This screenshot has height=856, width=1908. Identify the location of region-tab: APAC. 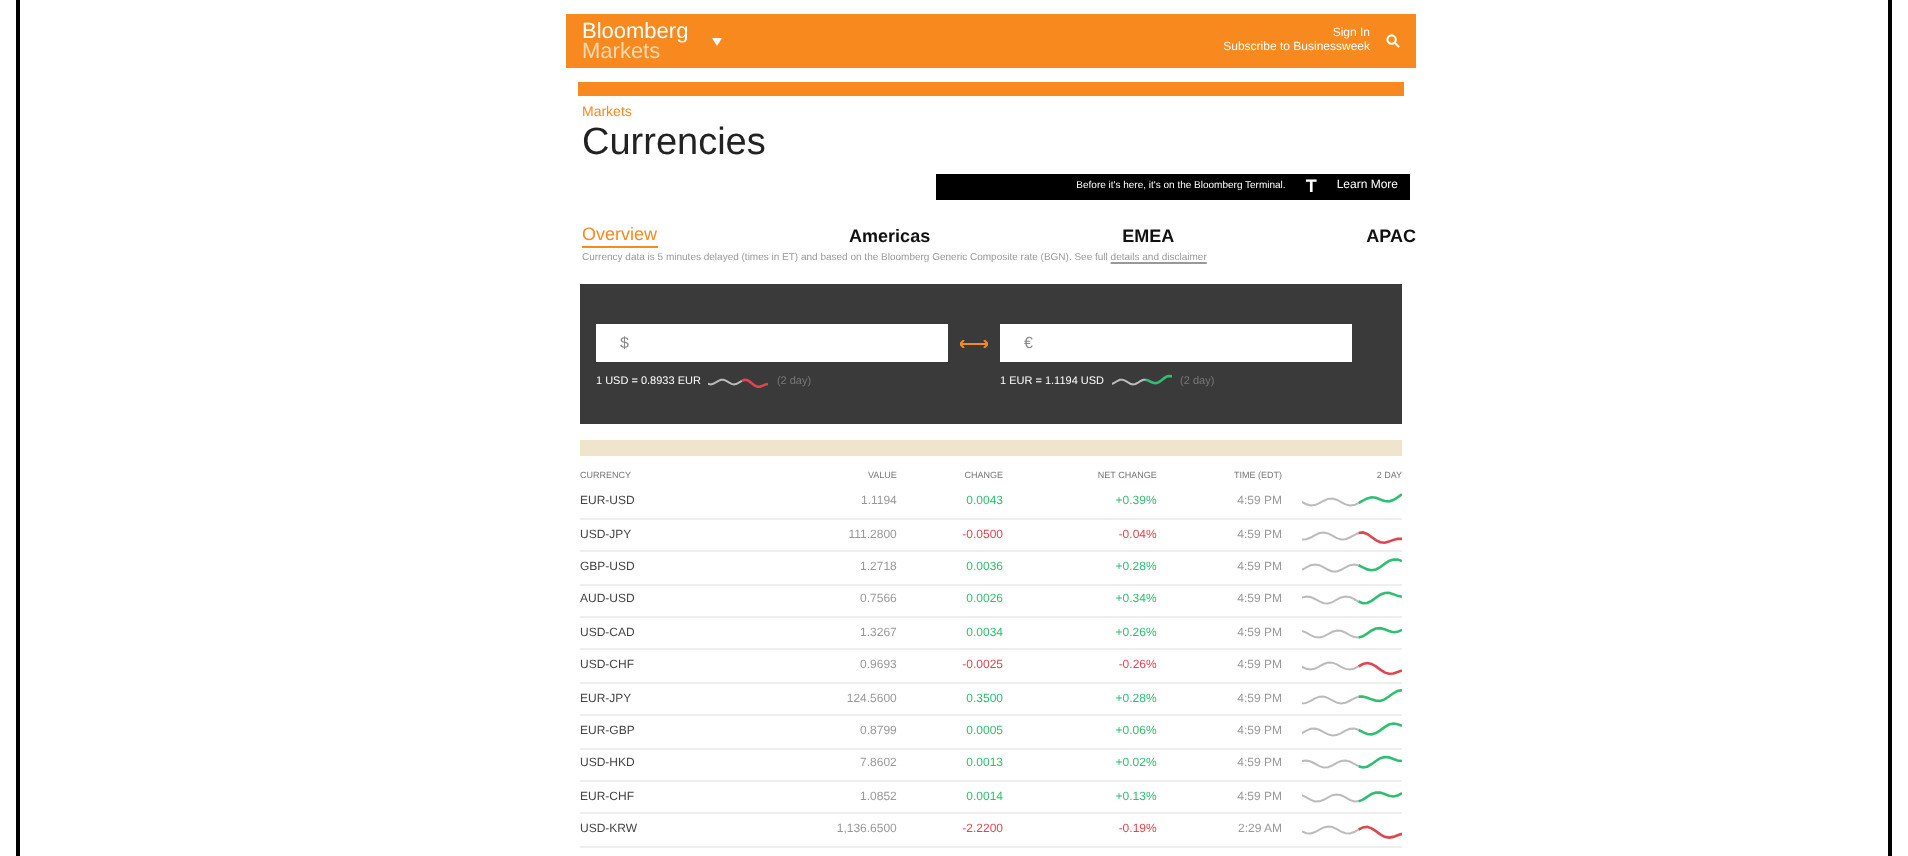
(1391, 237).